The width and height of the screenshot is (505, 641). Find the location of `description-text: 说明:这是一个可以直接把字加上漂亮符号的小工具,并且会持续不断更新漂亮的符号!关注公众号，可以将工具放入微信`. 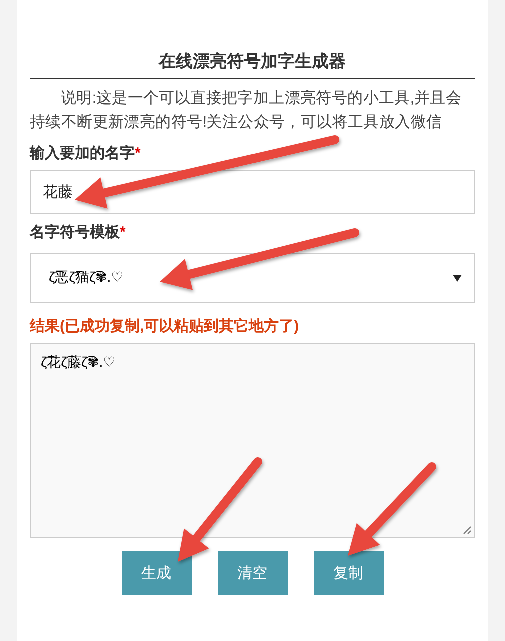

description-text: 说明:这是一个可以直接把字加上漂亮符号的小工具,并且会持续不断更新漂亮的符号!关注公众号，可以将工具放入微信 is located at coordinates (246, 110).